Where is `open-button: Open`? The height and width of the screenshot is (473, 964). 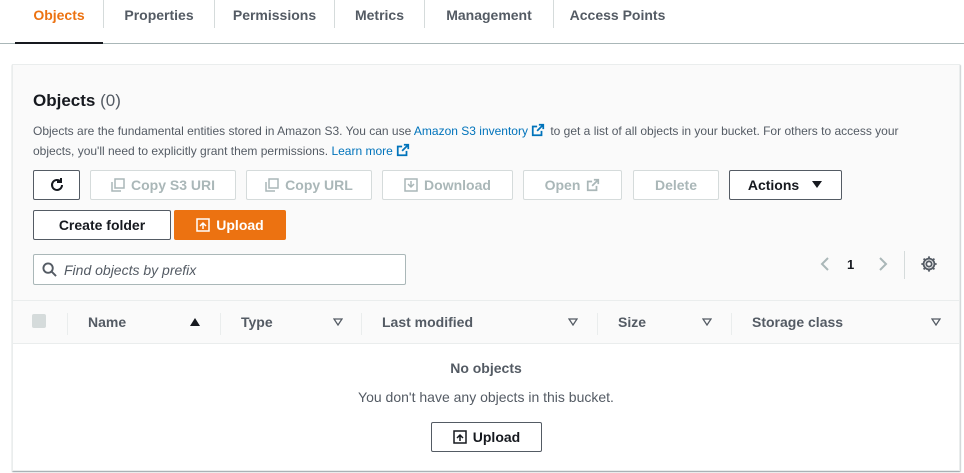
open-button: Open is located at coordinates (572, 185).